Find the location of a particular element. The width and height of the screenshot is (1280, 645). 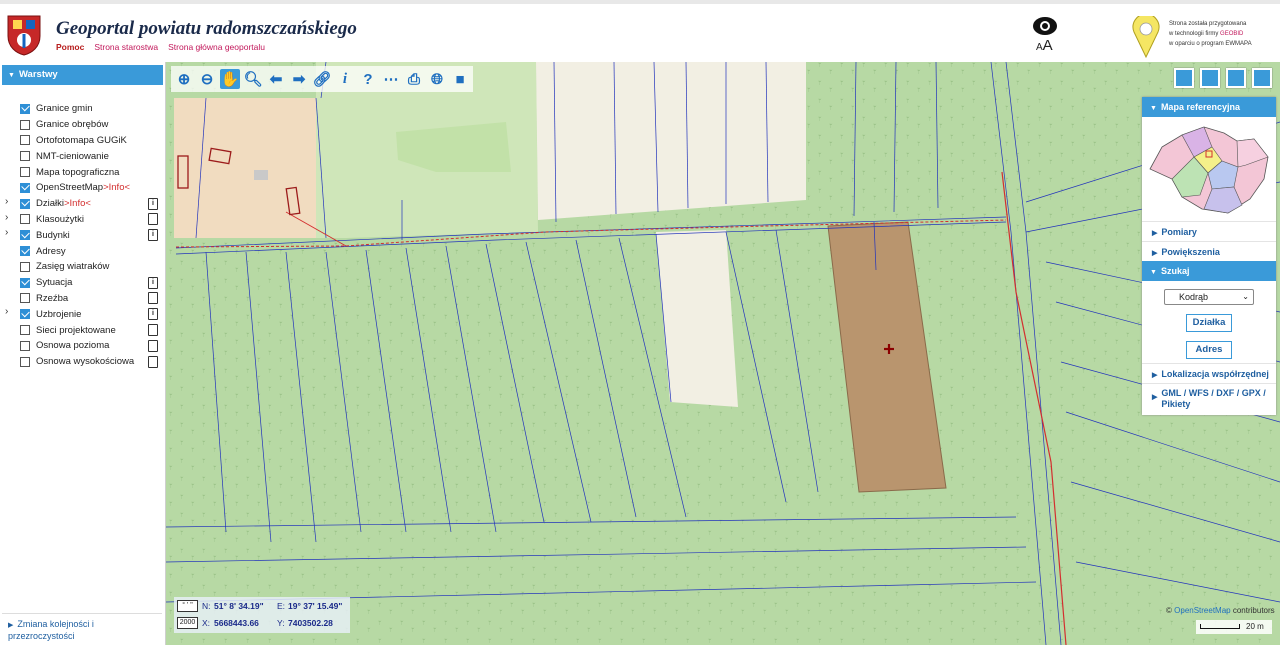

layer-item: Granice gmin is located at coordinates (82, 109).